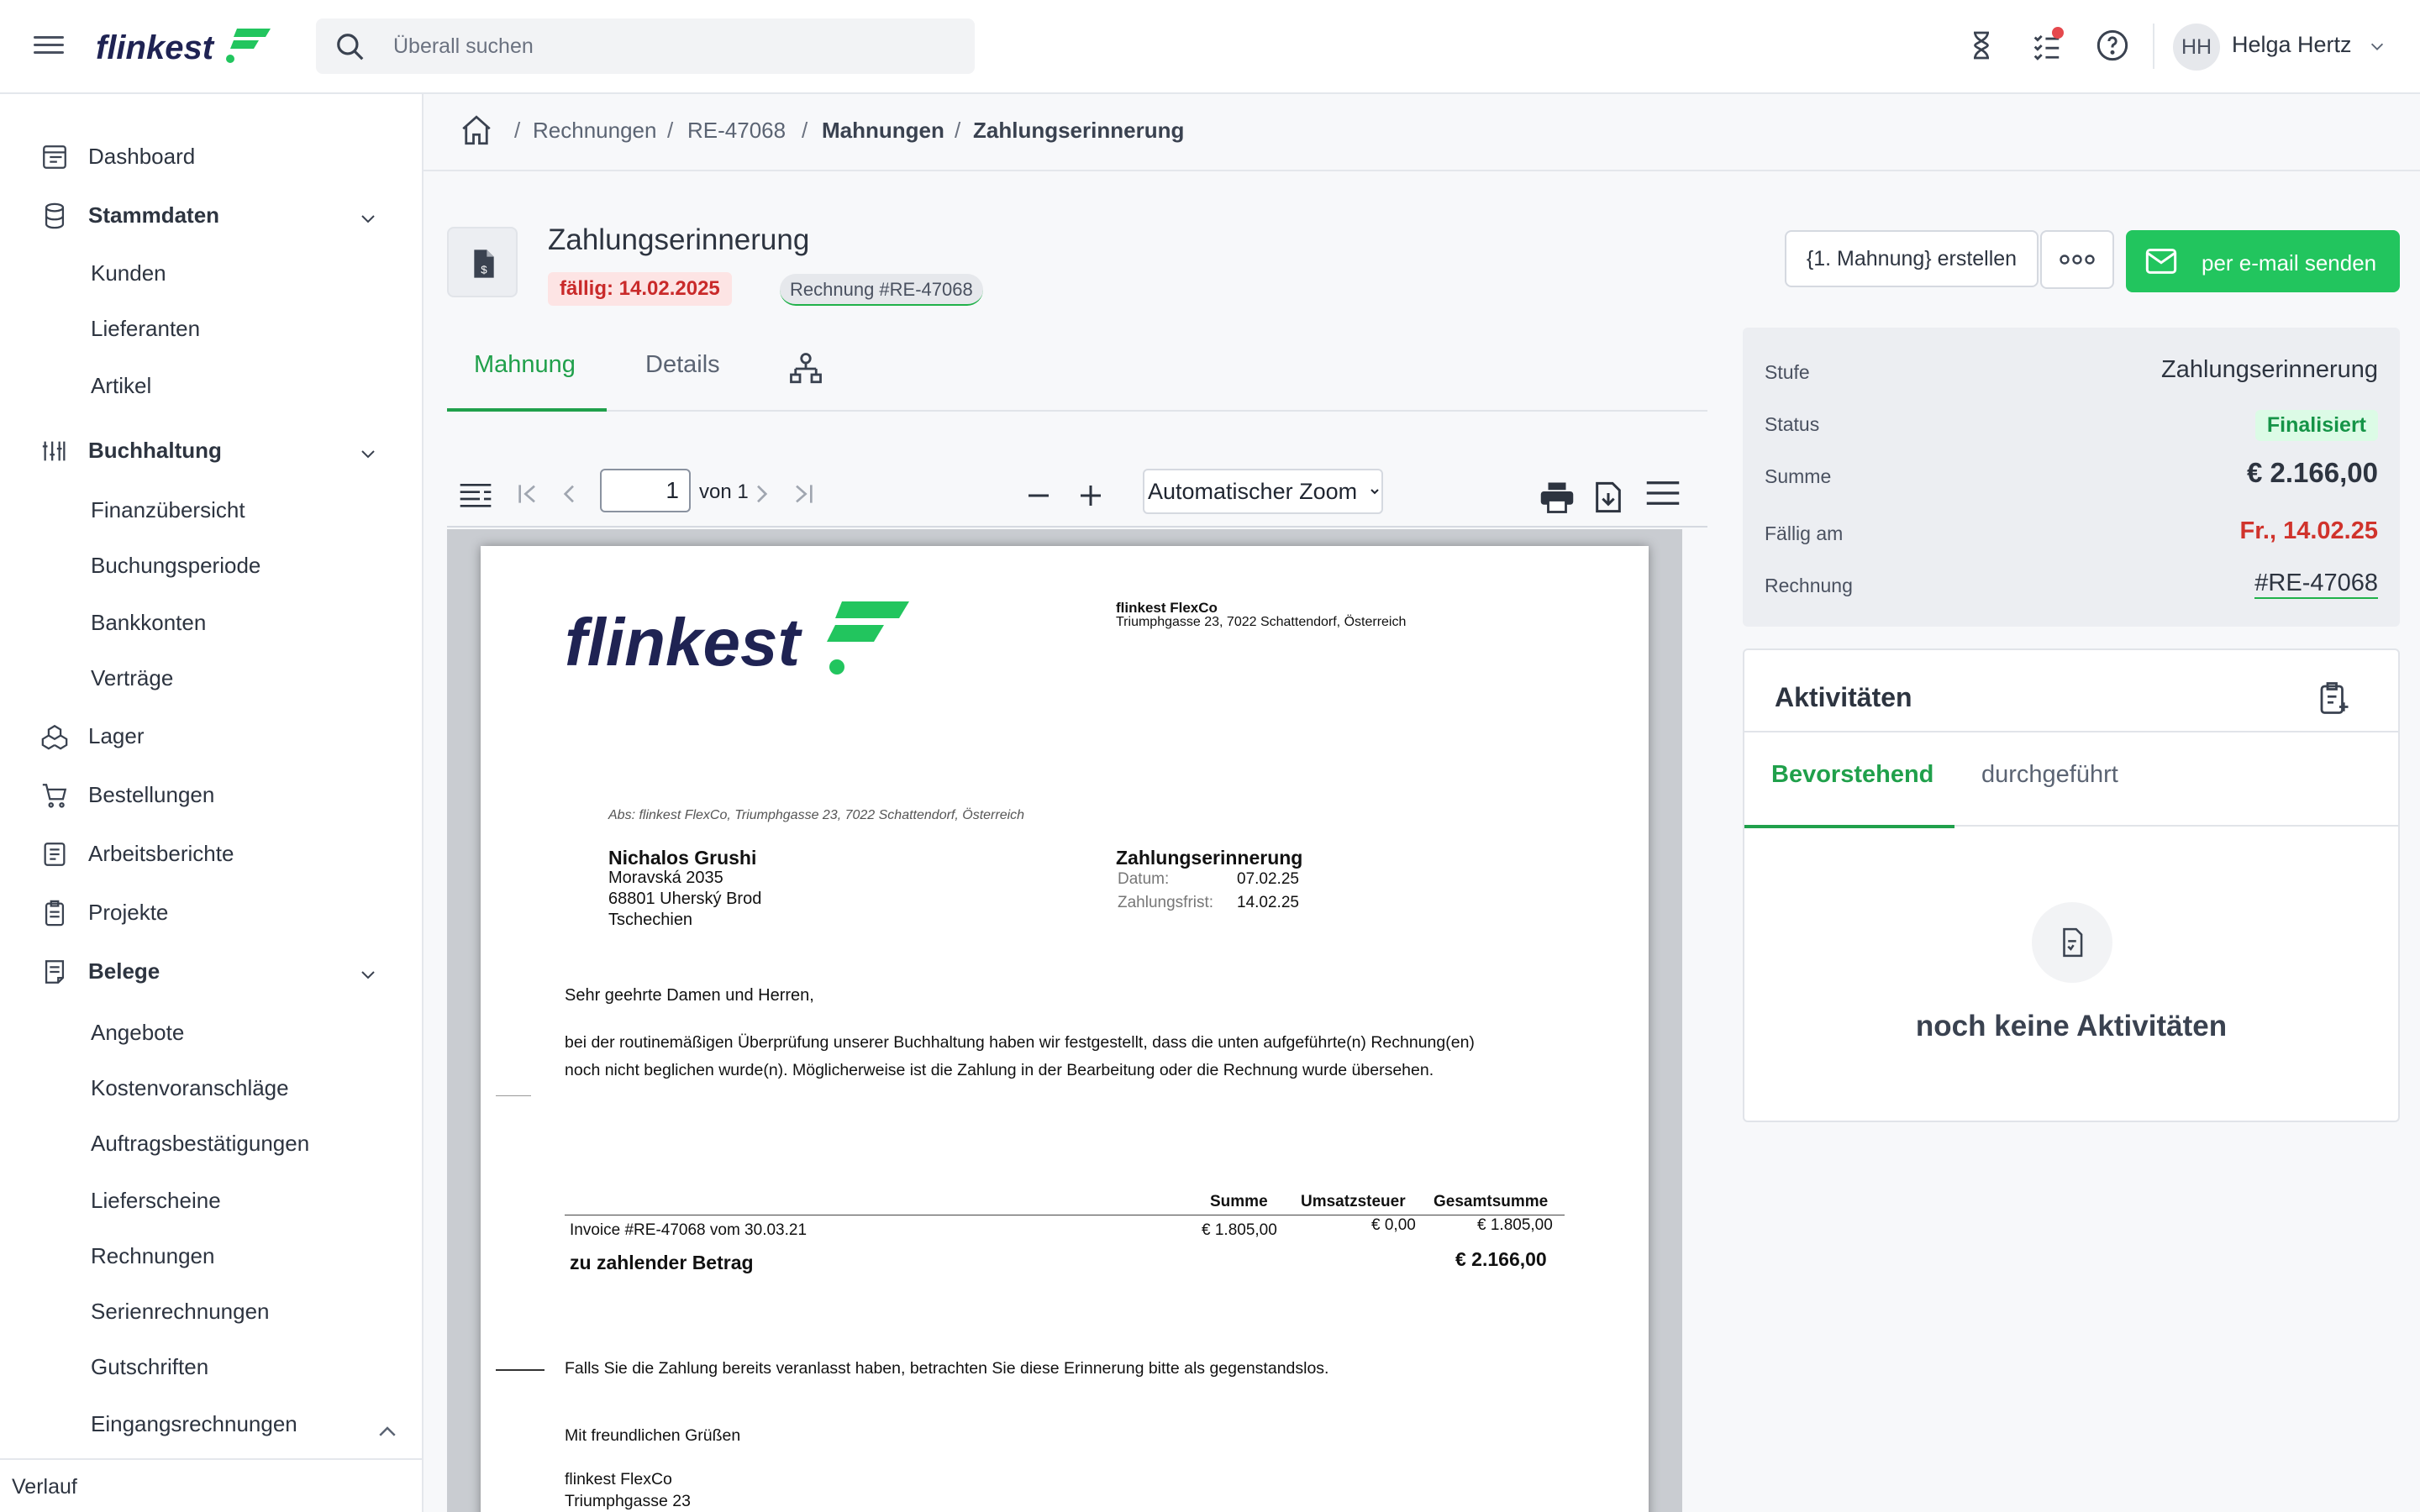  What do you see at coordinates (2112, 45) in the screenshot?
I see `help-icon` at bounding box center [2112, 45].